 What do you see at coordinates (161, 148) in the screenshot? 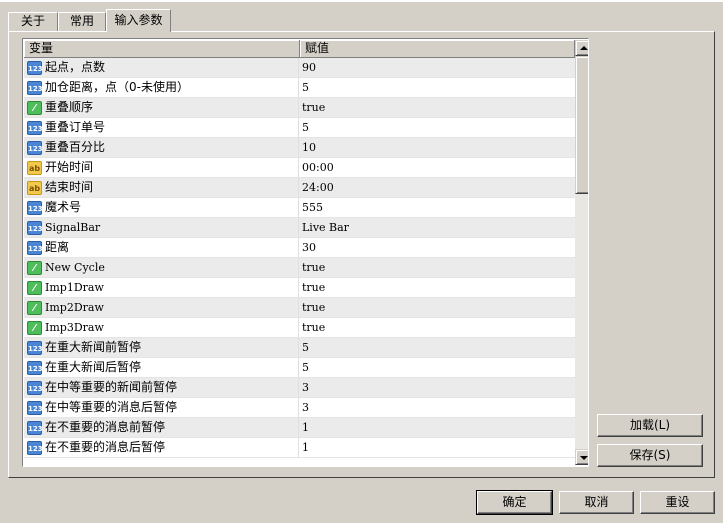
I see `variable-cell: 123 重叠百分比` at bounding box center [161, 148].